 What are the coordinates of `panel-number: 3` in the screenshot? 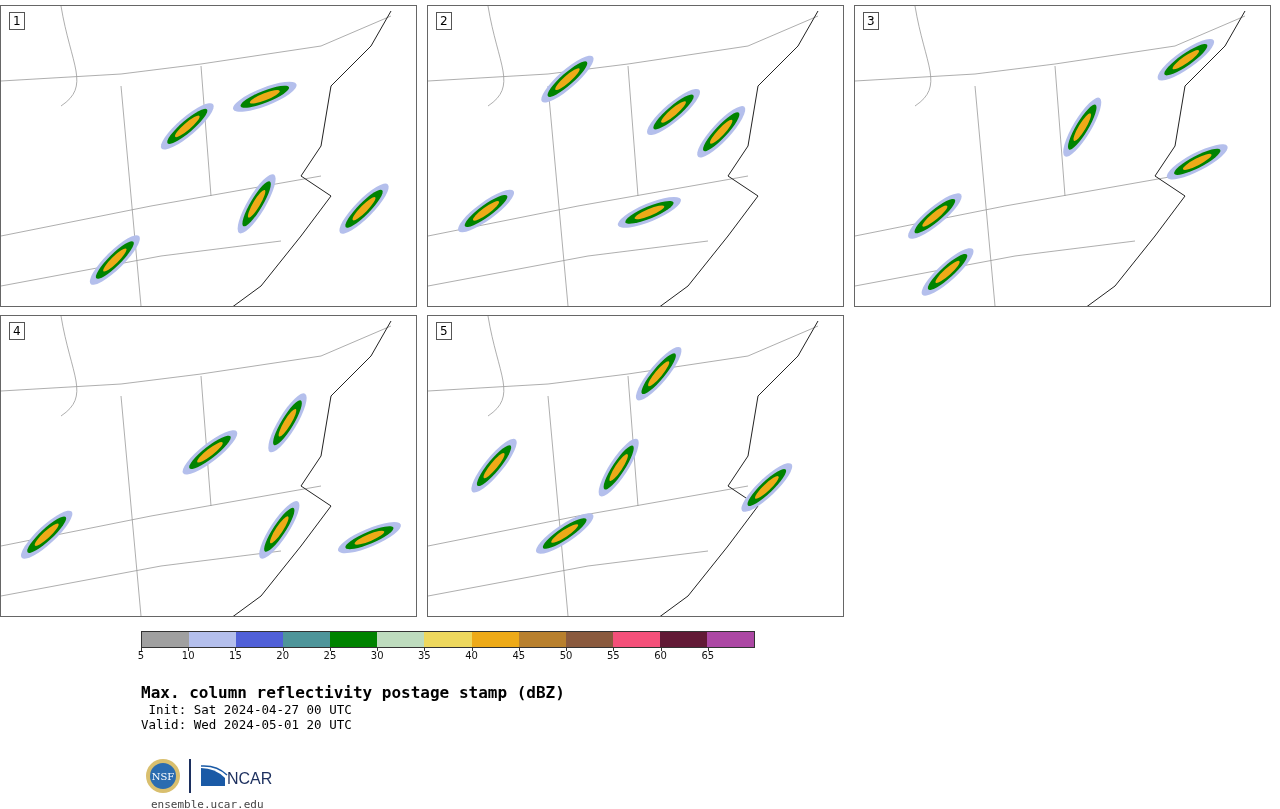 It's located at (871, 21).